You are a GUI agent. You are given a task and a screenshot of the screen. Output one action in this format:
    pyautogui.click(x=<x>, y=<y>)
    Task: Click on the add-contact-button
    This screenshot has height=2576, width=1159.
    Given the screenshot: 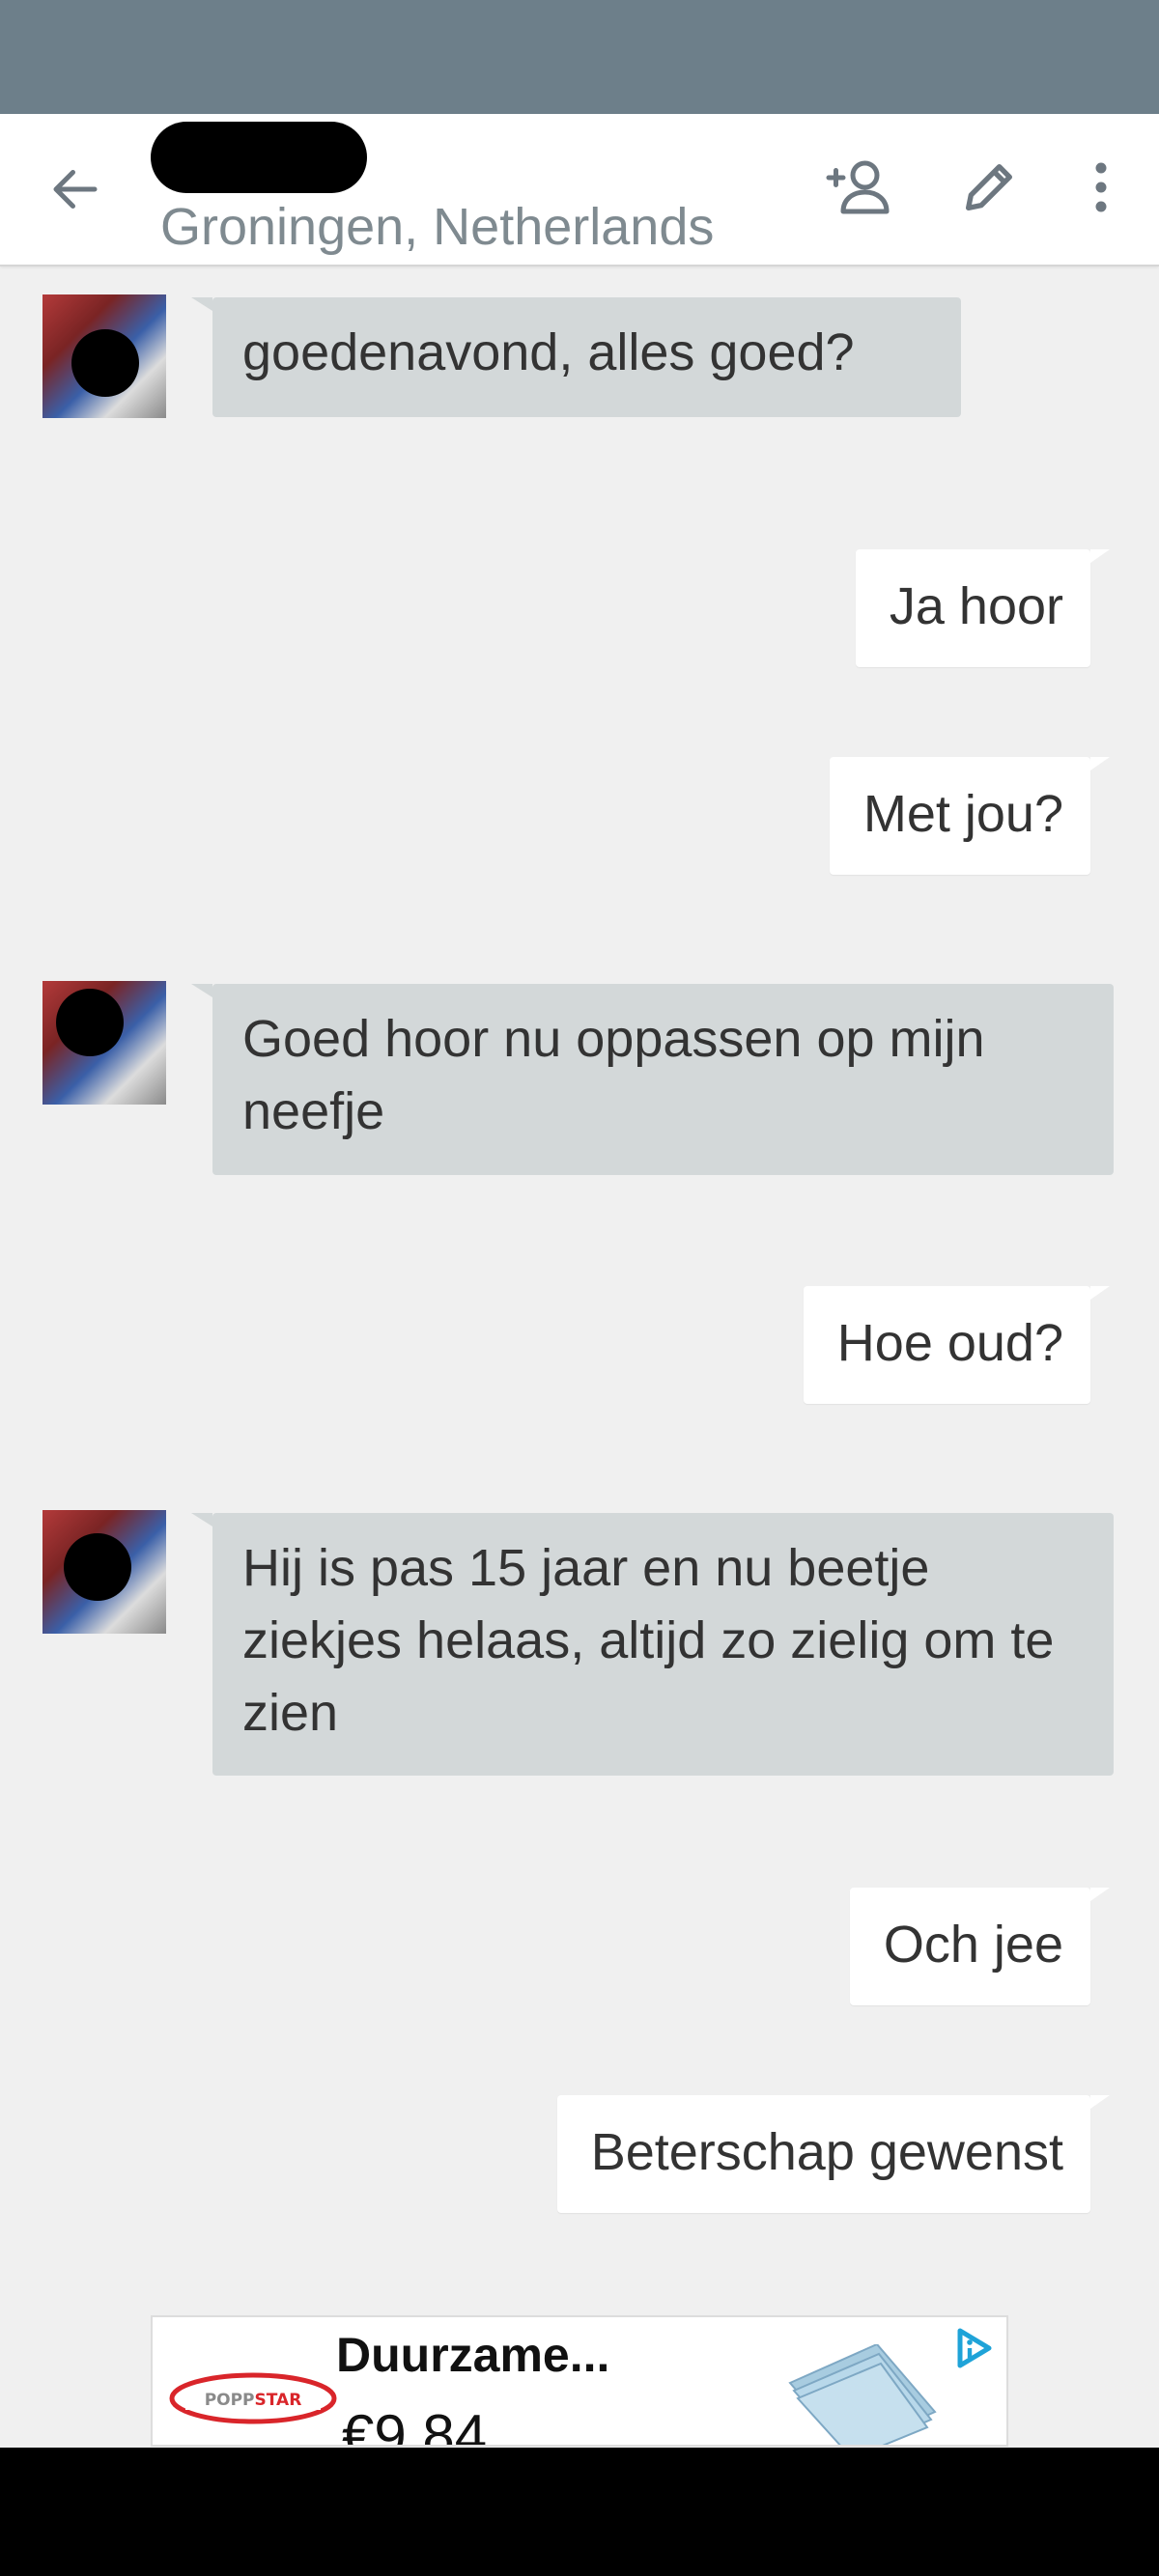 What is the action you would take?
    pyautogui.click(x=858, y=188)
    